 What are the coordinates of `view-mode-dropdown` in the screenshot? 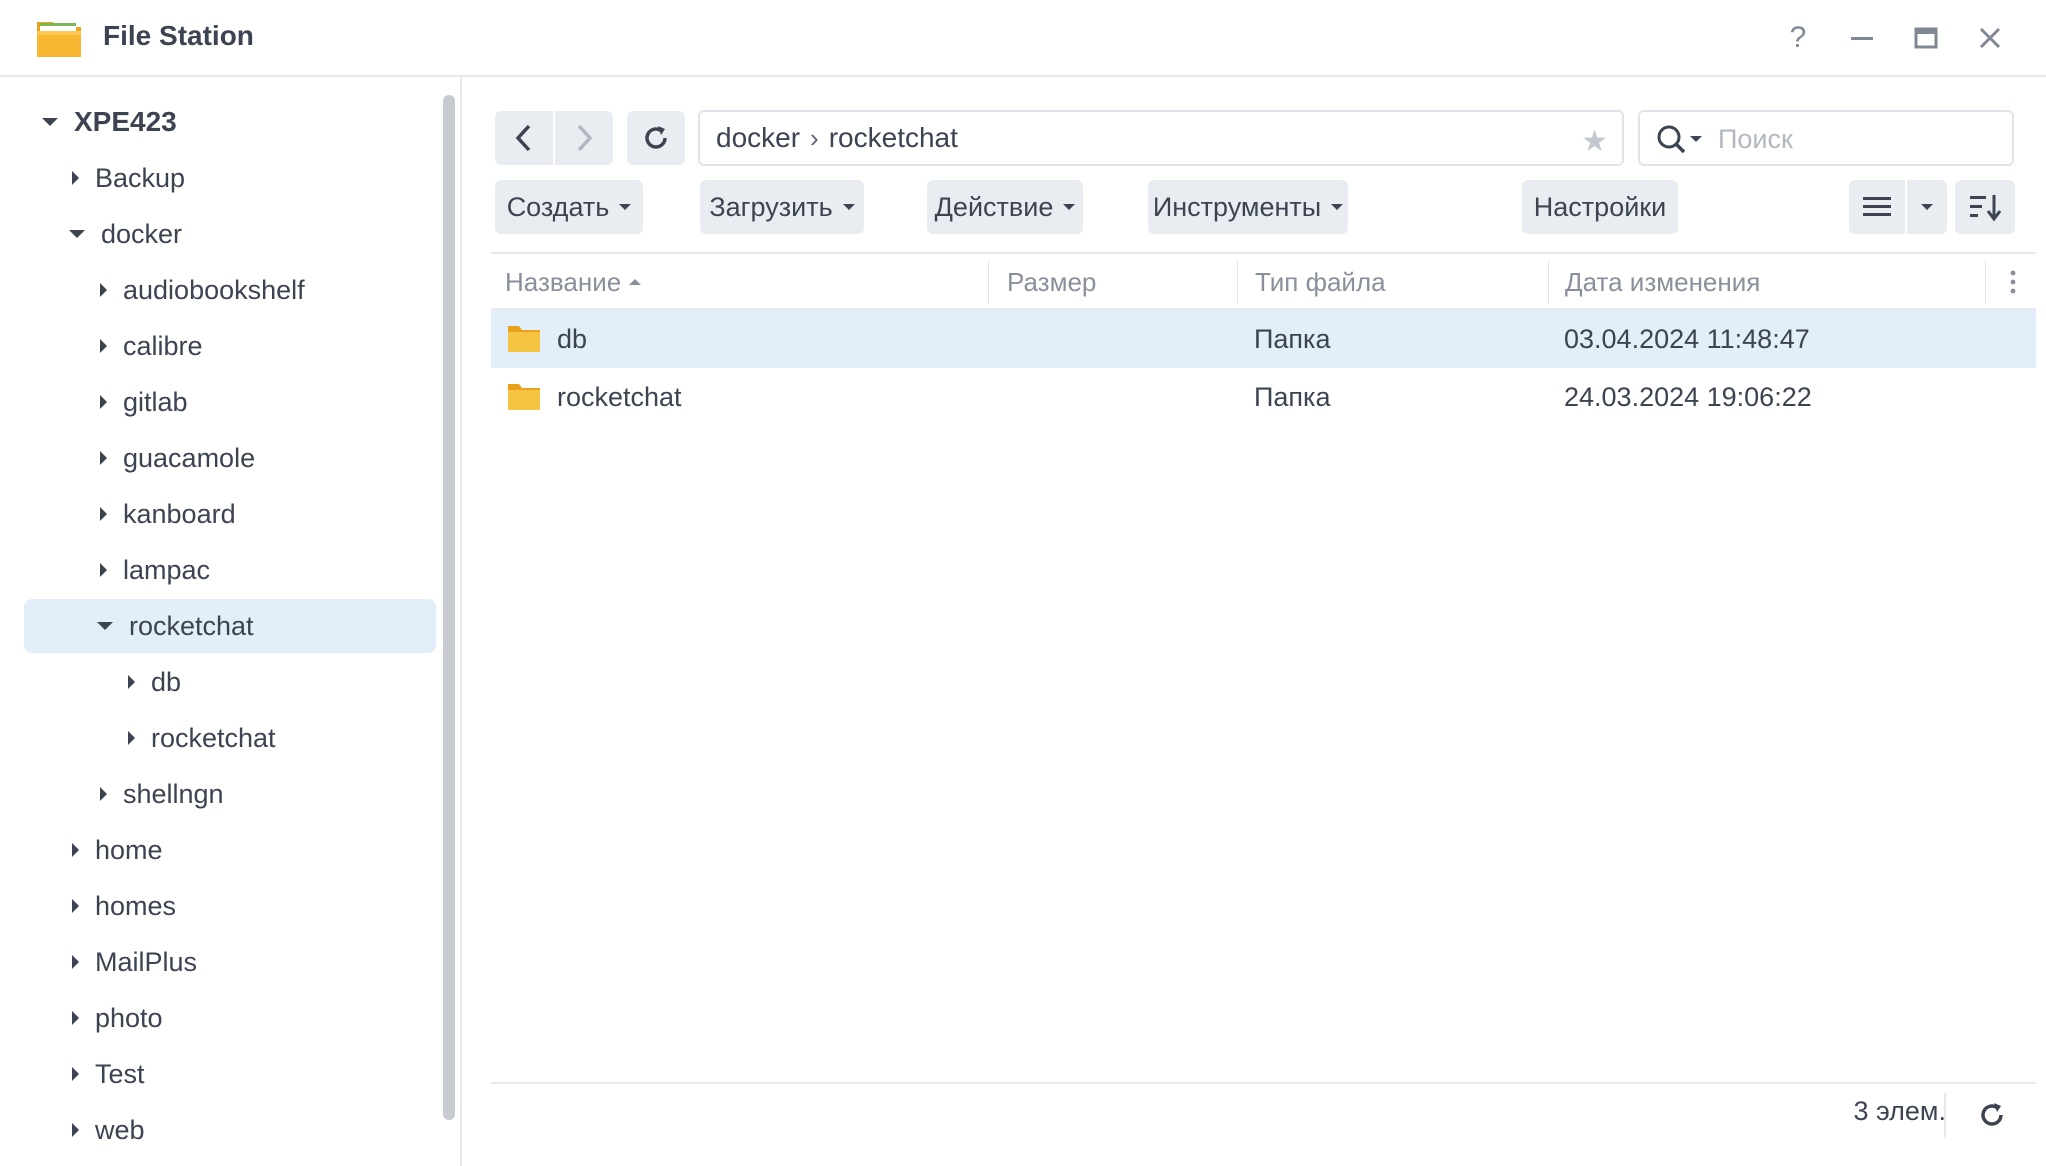 It's located at (1927, 207).